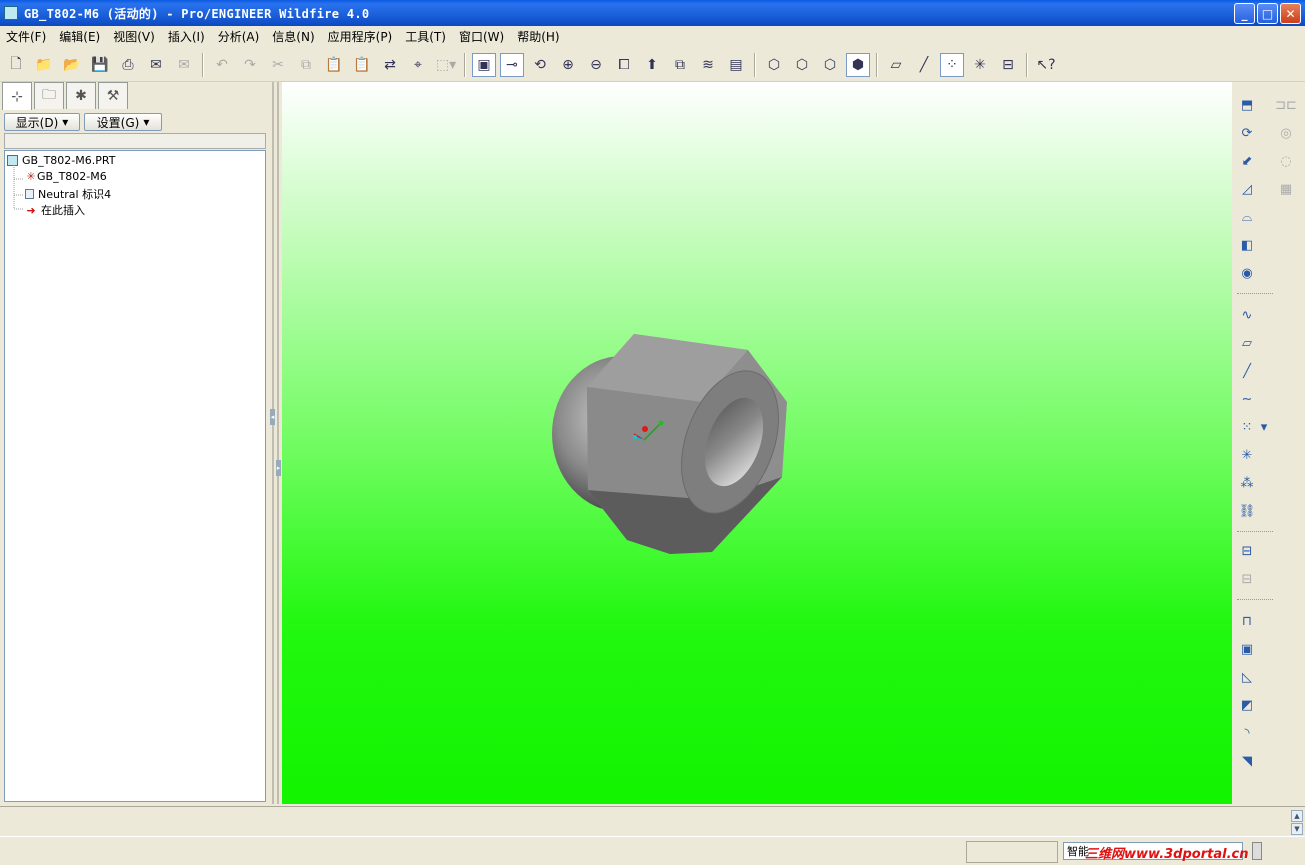 Image resolution: width=1305 pixels, height=865 pixels. What do you see at coordinates (360, 36) in the screenshot?
I see `menu-applications: 应用程序(P)` at bounding box center [360, 36].